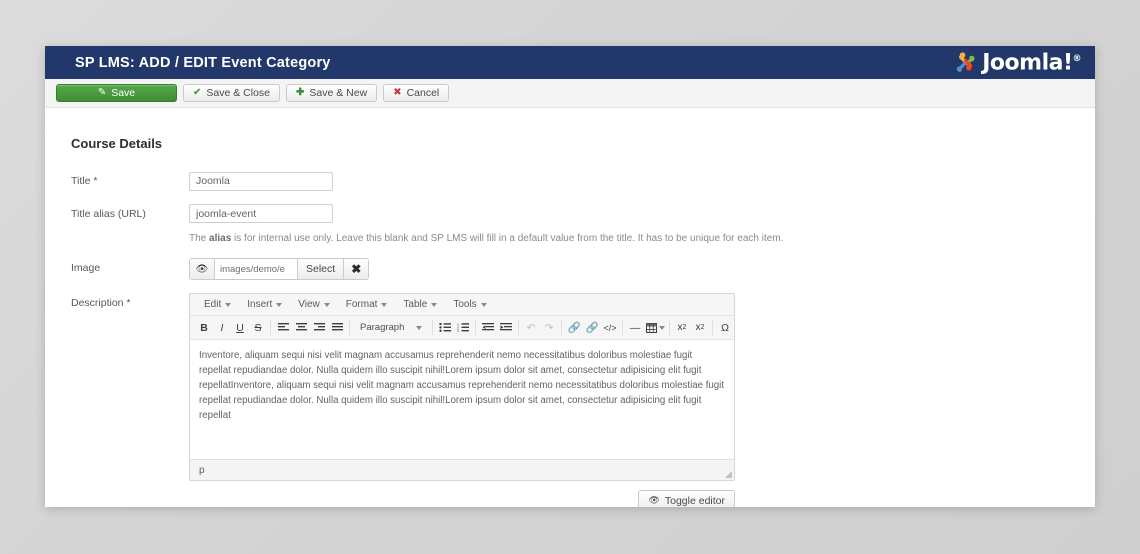 The width and height of the screenshot is (1140, 554). Describe the element at coordinates (264, 304) in the screenshot. I see `menu-insert: Insert` at that location.